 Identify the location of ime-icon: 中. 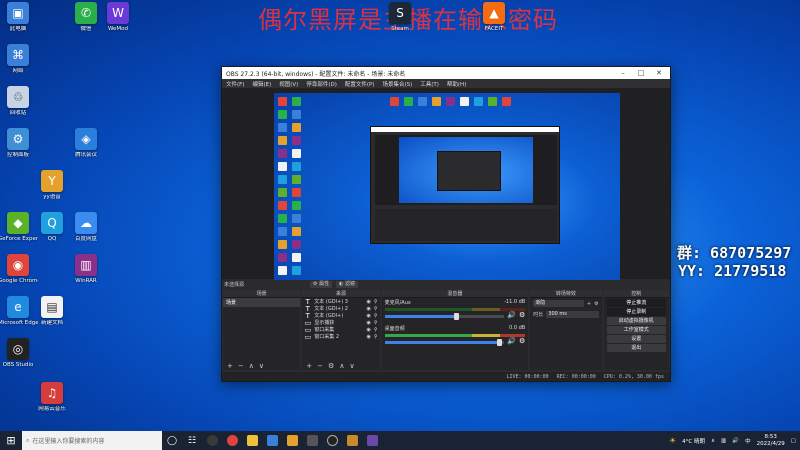
(748, 441).